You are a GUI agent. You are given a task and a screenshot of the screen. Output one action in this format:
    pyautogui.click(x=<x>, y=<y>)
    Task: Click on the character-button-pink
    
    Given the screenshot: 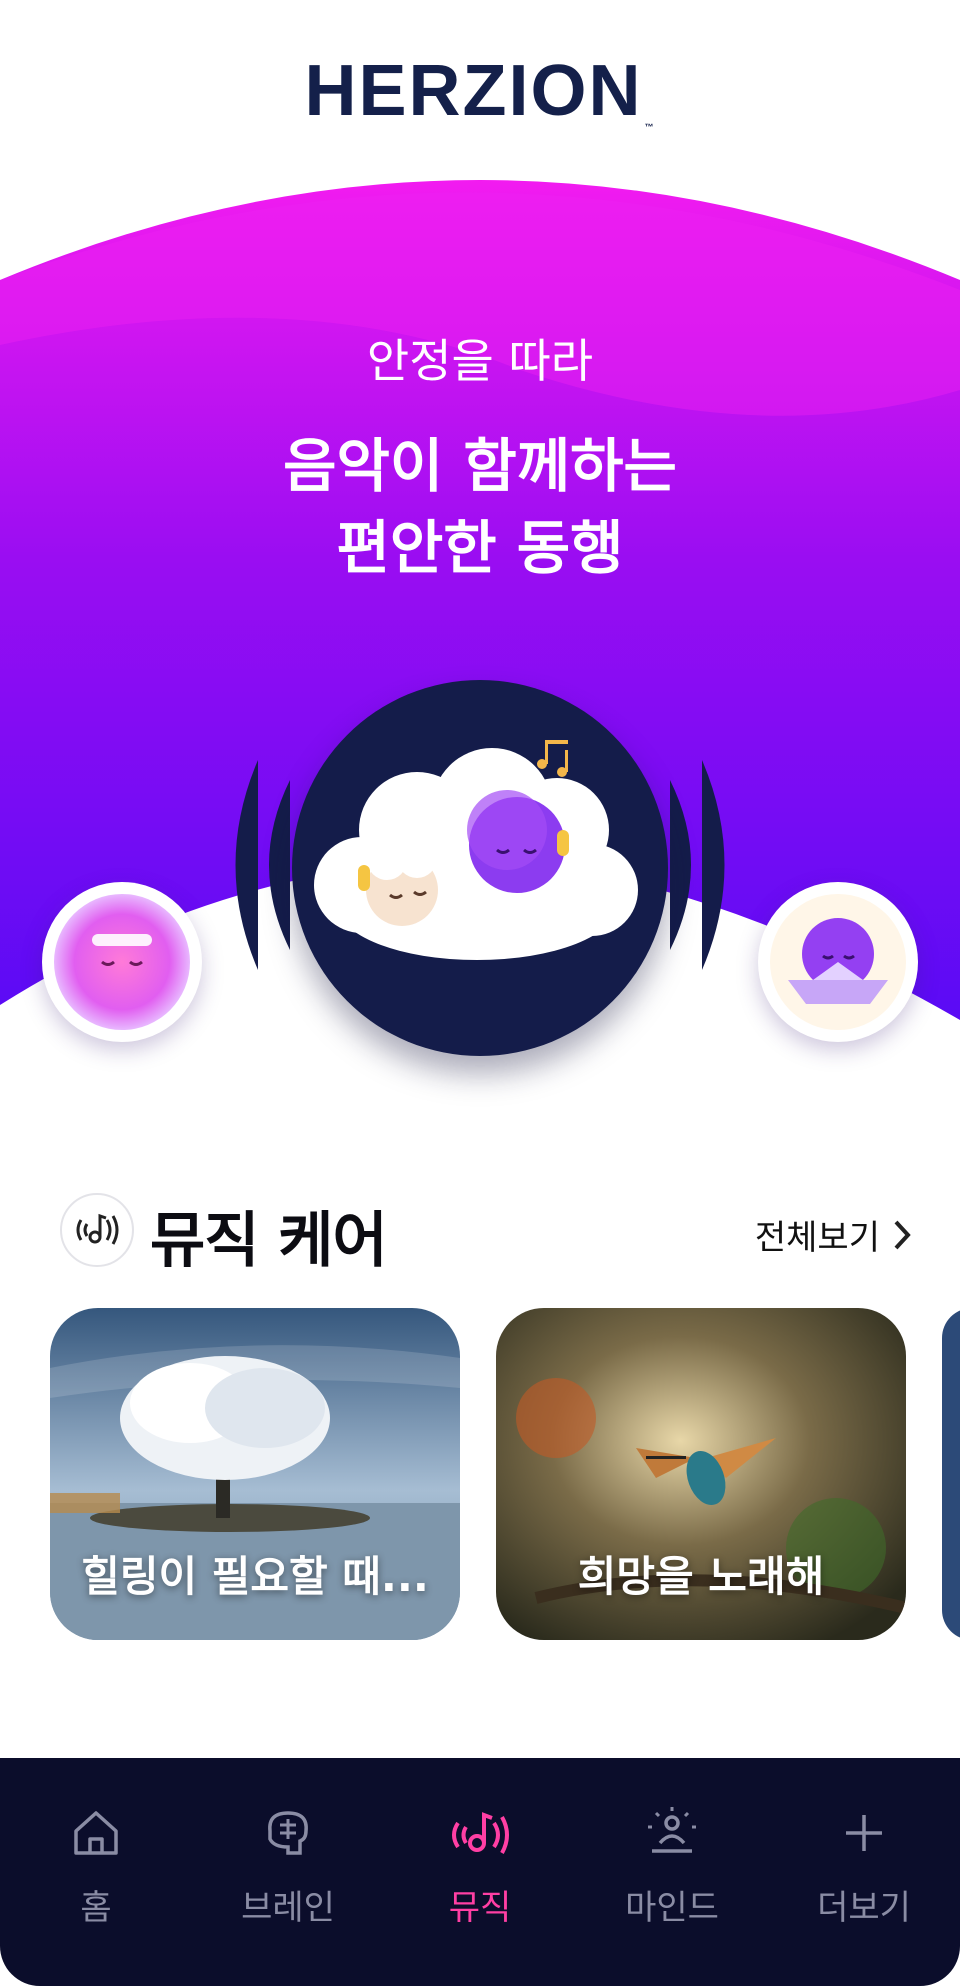 What is the action you would take?
    pyautogui.click(x=122, y=962)
    